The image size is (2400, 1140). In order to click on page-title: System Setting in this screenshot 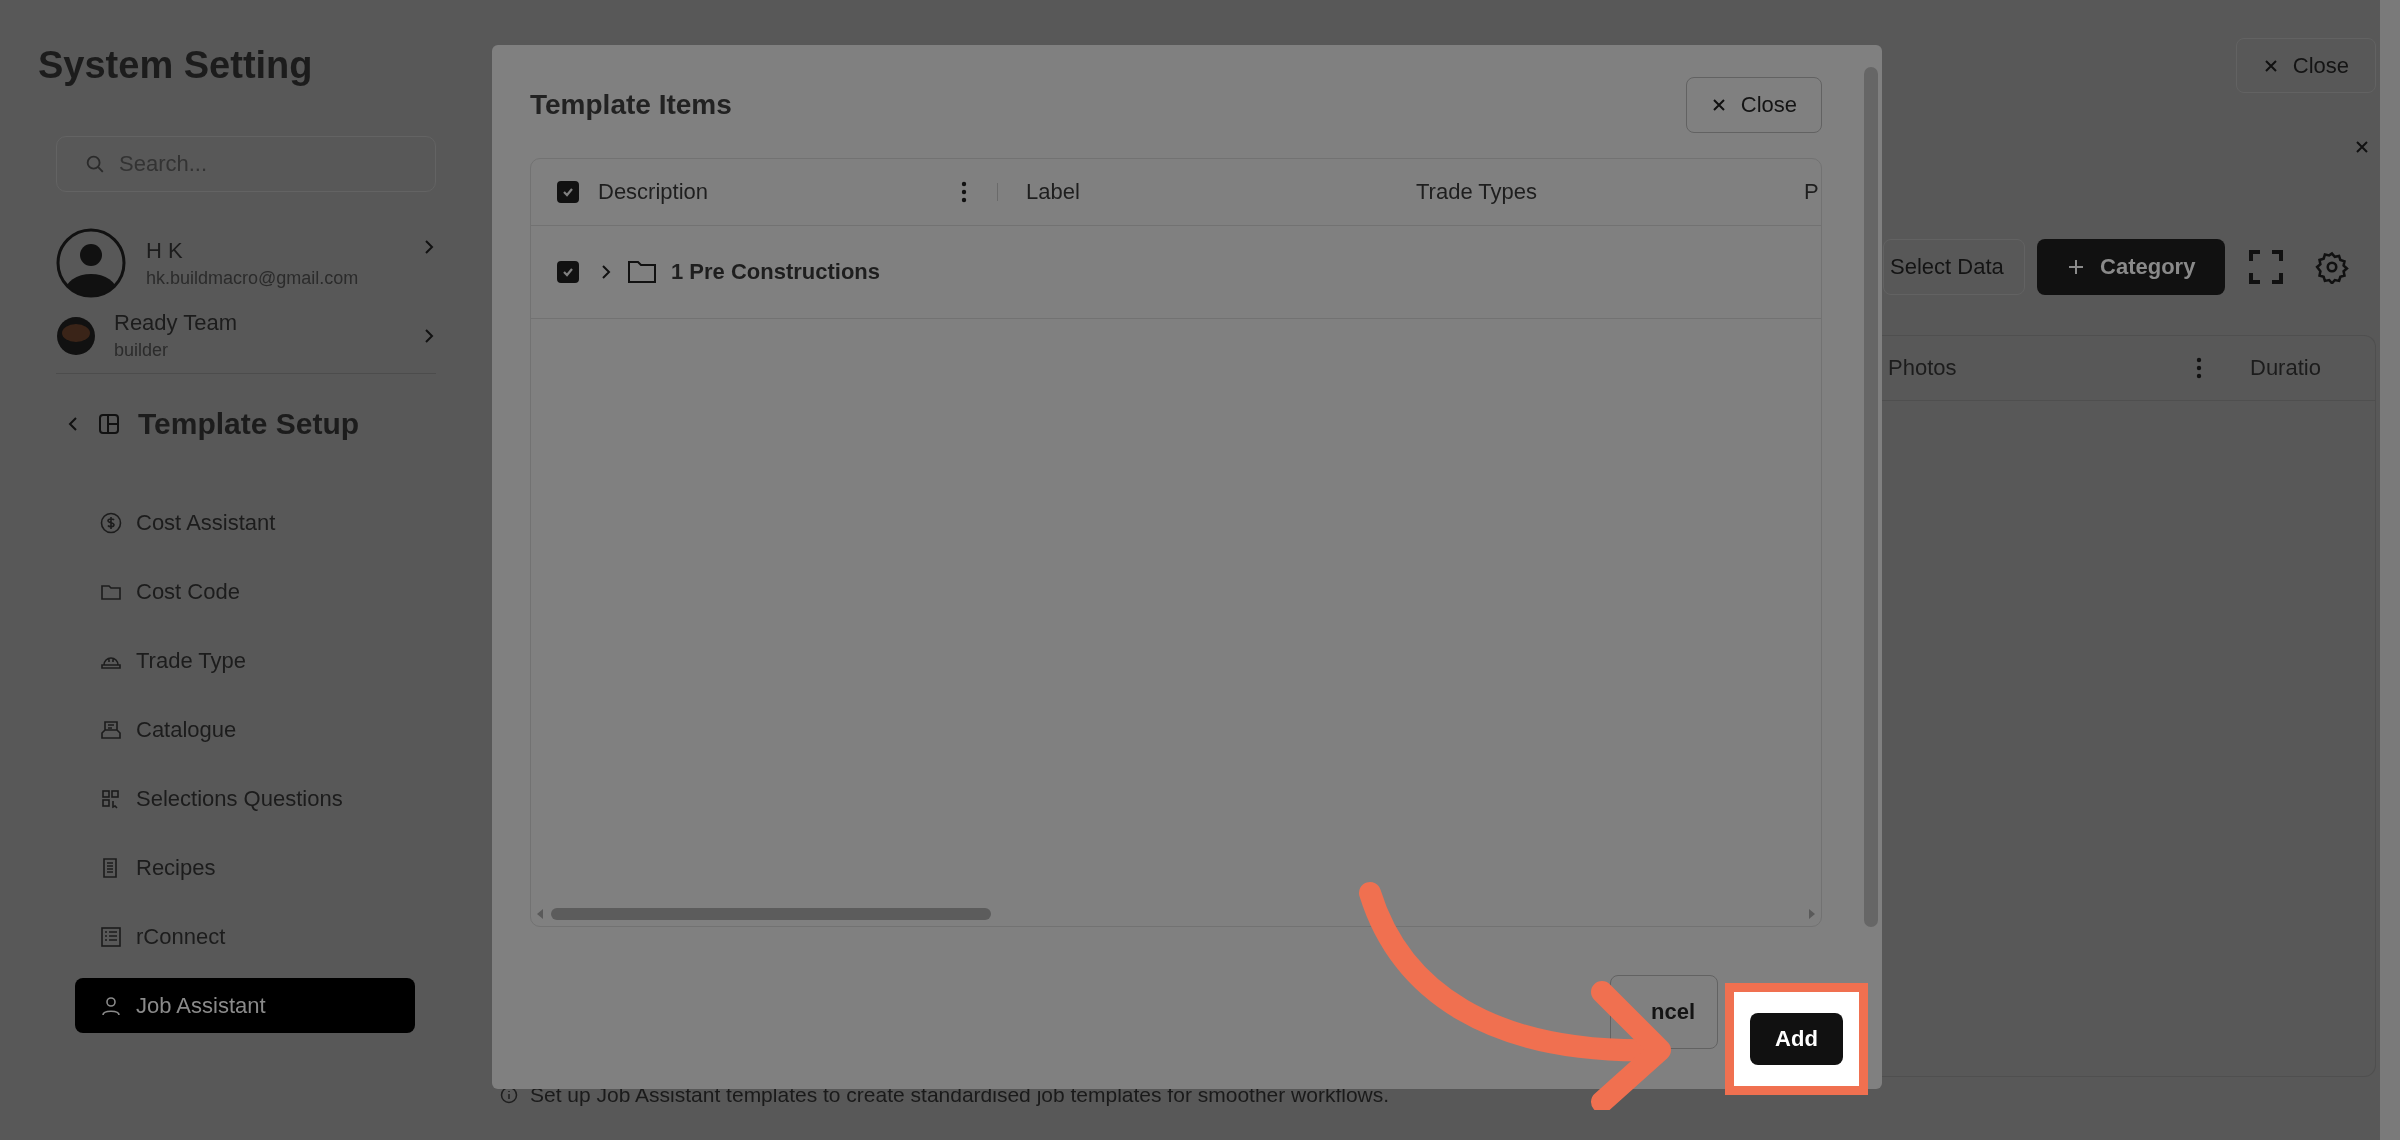, I will do `click(176, 66)`.